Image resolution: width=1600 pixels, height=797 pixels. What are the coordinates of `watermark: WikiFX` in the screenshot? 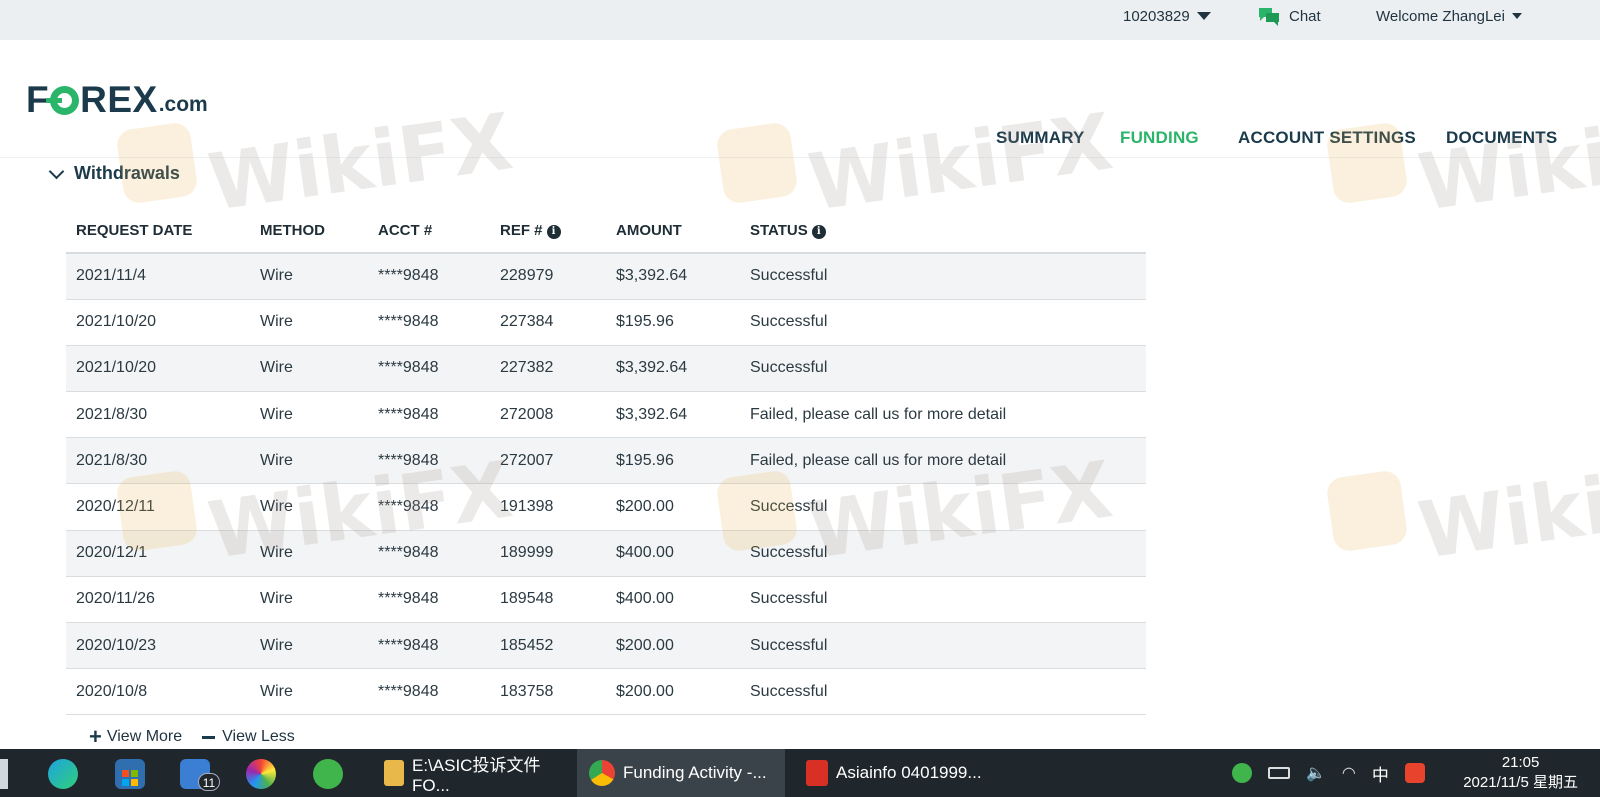 It's located at (1462, 511).